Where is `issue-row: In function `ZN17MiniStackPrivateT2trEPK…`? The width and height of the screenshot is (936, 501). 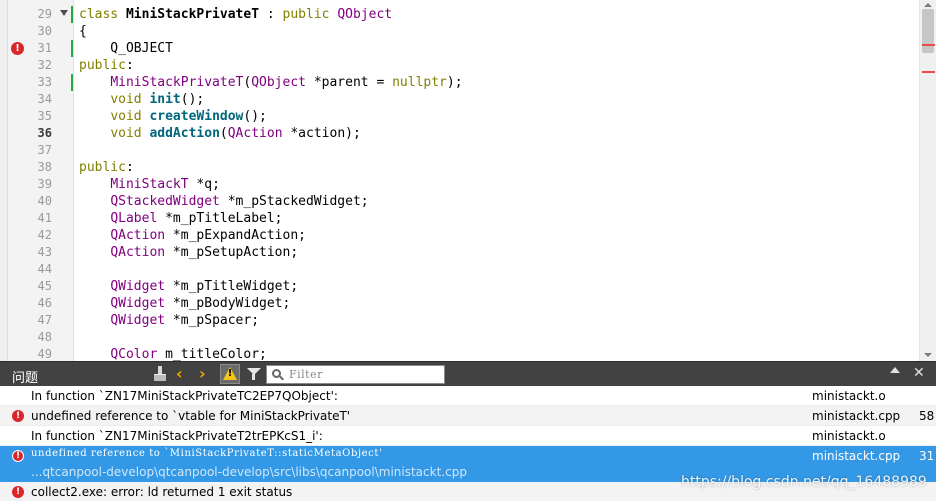 issue-row: In function `ZN17MiniStackPrivateT2trEPK… is located at coordinates (468, 436).